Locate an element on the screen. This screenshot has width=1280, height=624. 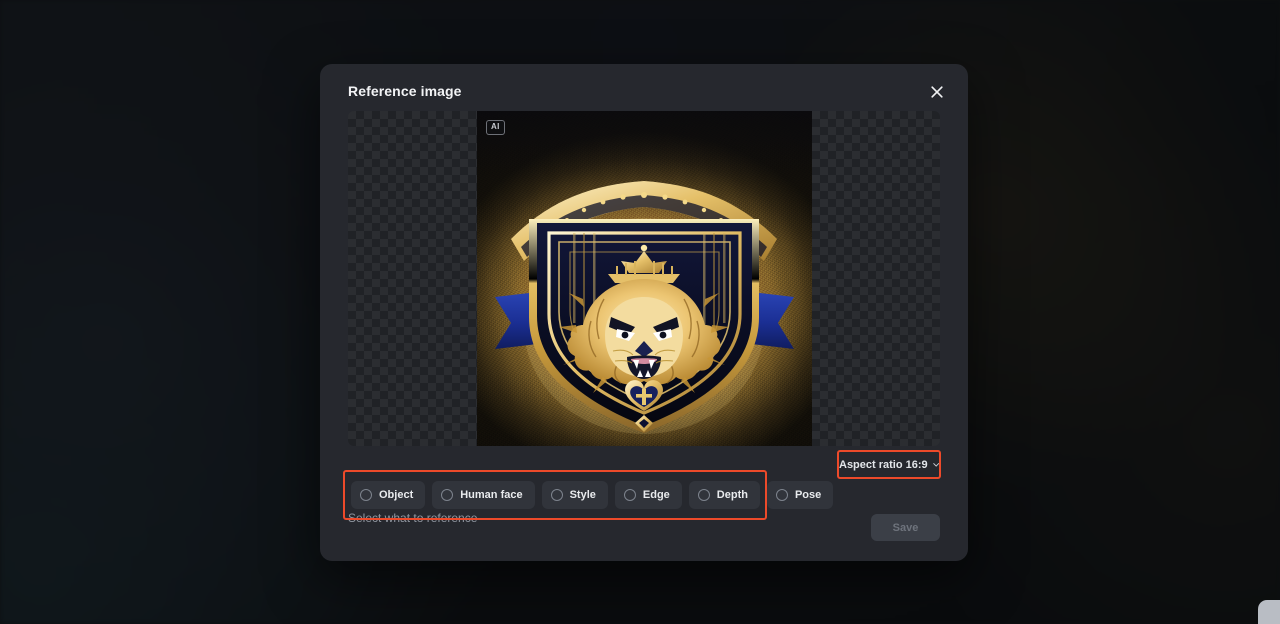
dialog-header: Reference image is located at coordinates (644, 88).